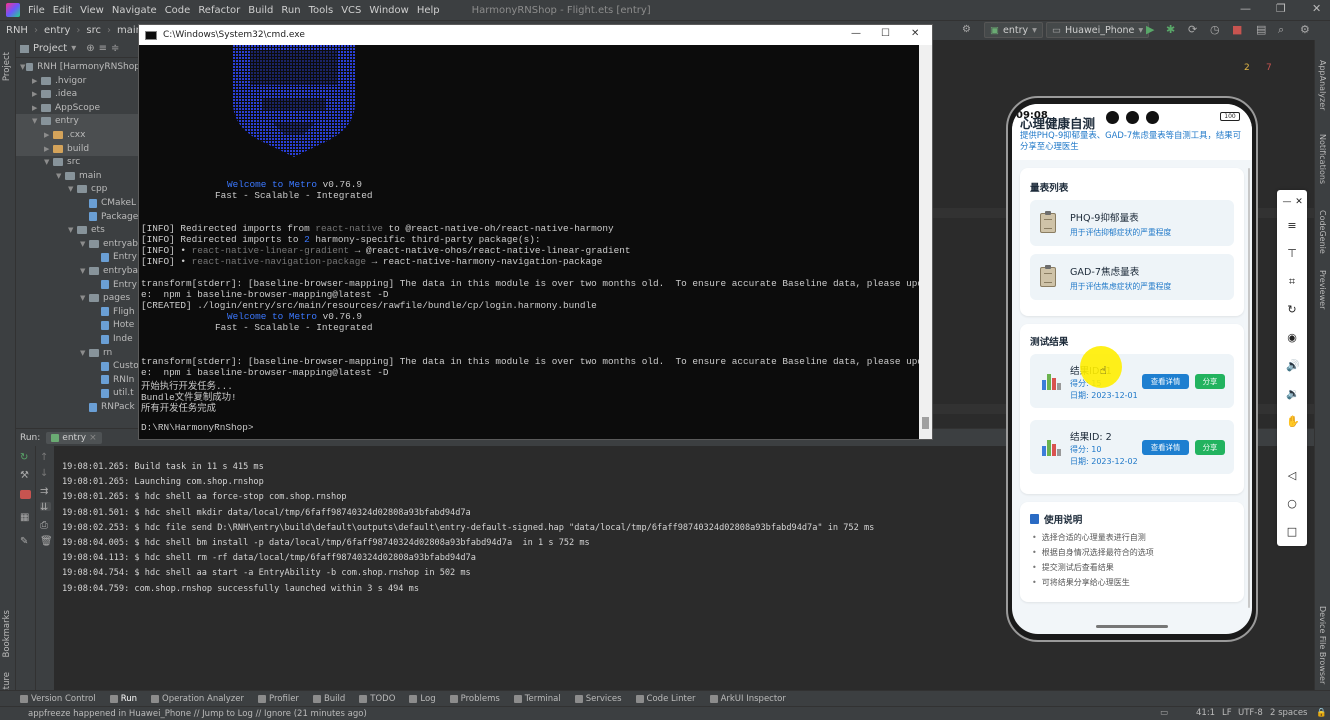 The image size is (1330, 720). Describe the element at coordinates (665, 699) in the screenshot. I see `tool-tab-code-linter: Code Linter` at that location.